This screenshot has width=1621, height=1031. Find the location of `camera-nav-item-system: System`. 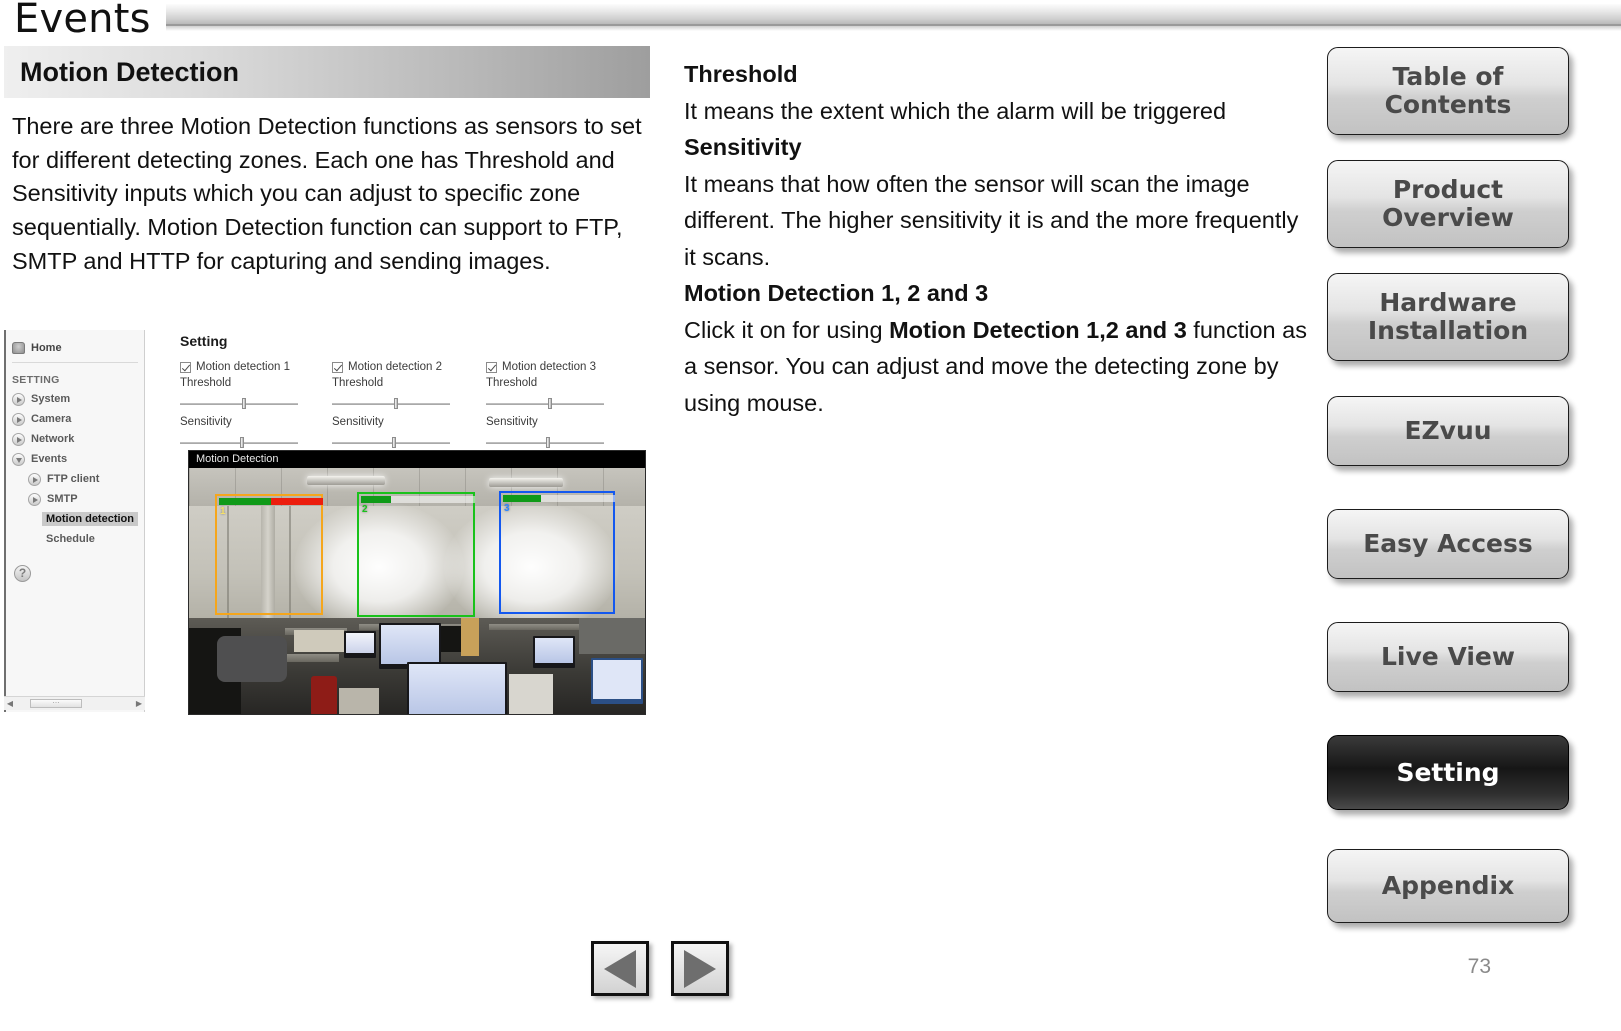

camera-nav-item-system: System is located at coordinates (75, 399).